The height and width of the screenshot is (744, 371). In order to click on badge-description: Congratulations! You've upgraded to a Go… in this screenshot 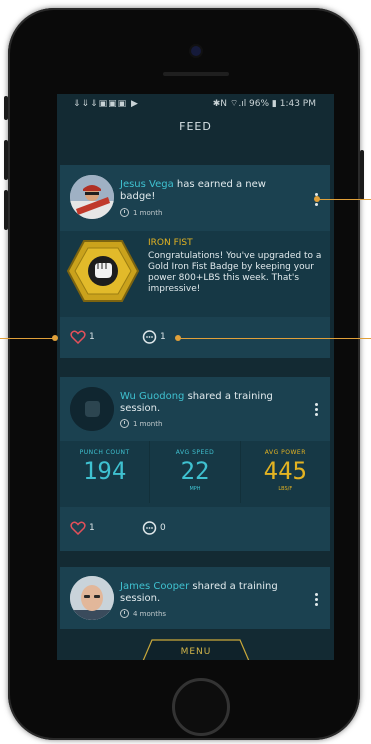, I will do `click(235, 272)`.